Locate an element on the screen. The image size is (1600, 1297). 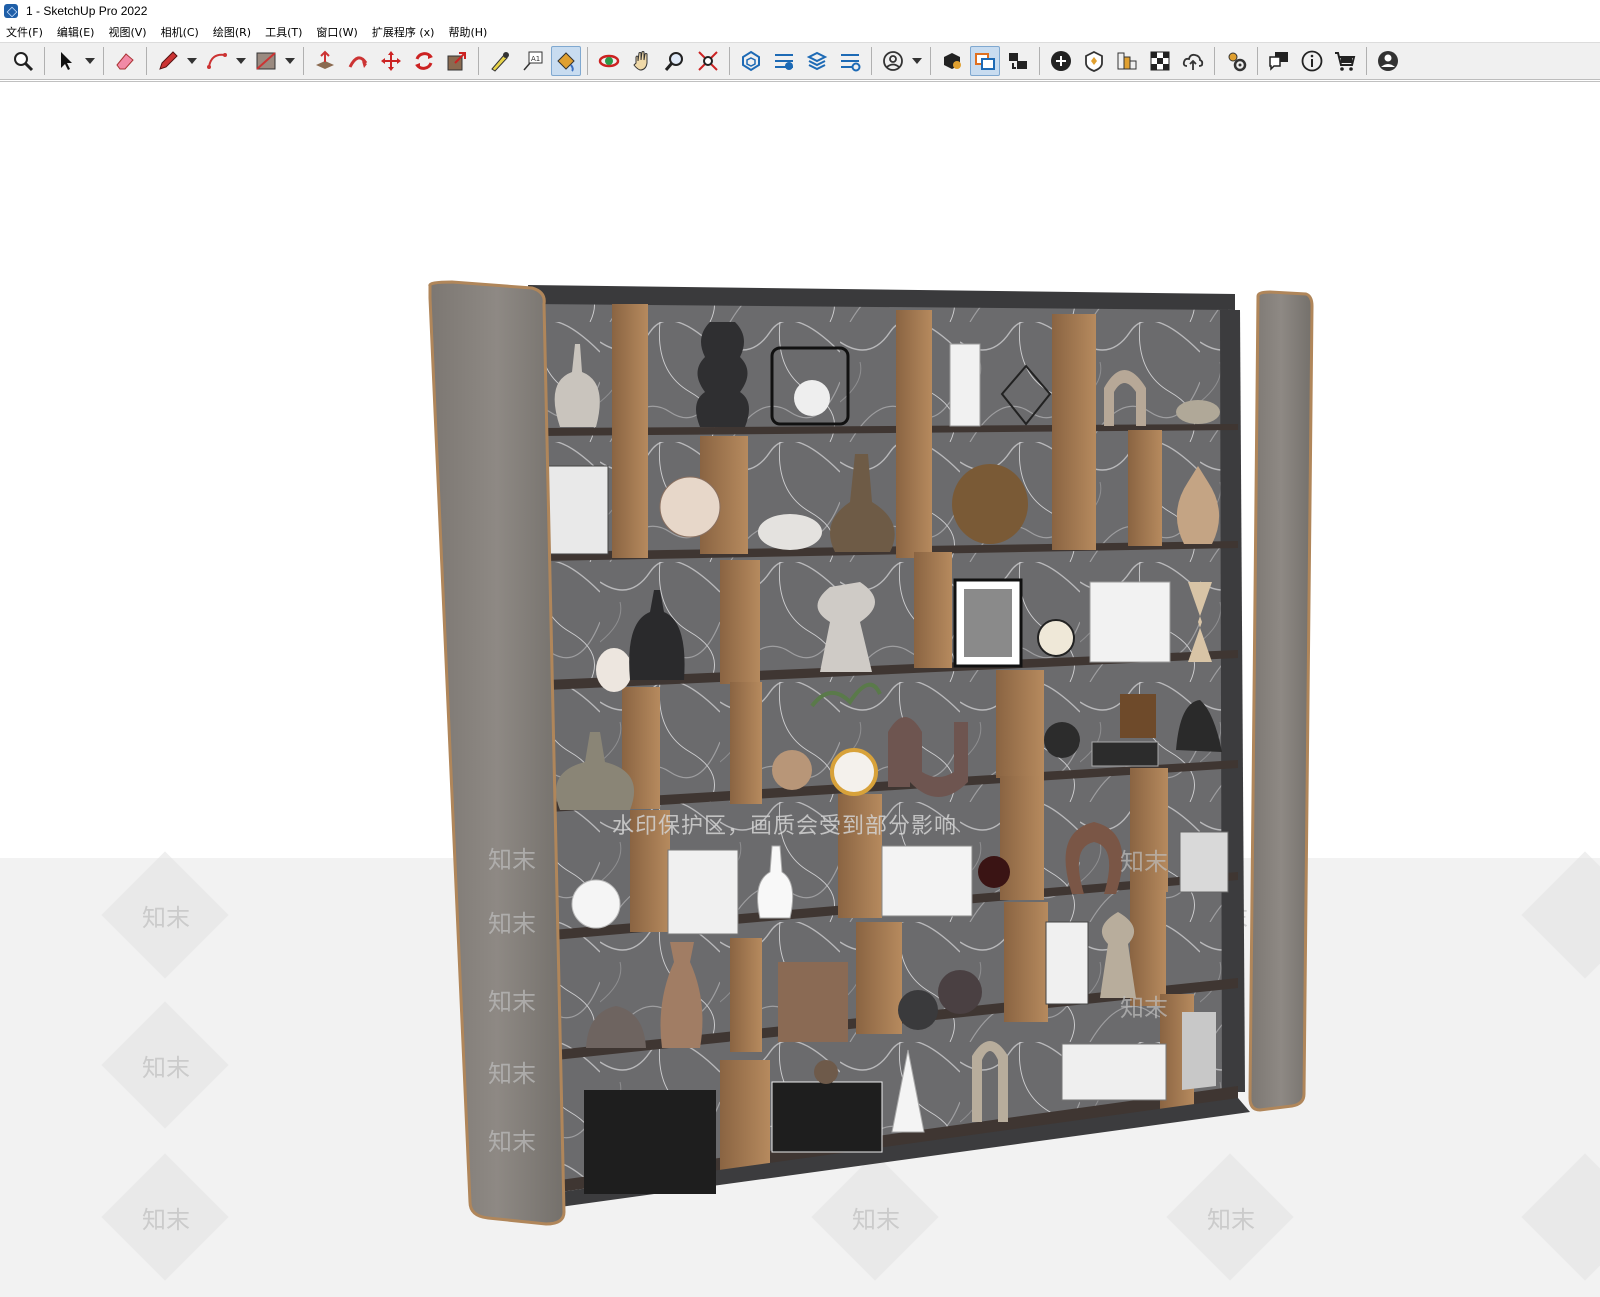
flower-ornament is located at coordinates (690, 507).